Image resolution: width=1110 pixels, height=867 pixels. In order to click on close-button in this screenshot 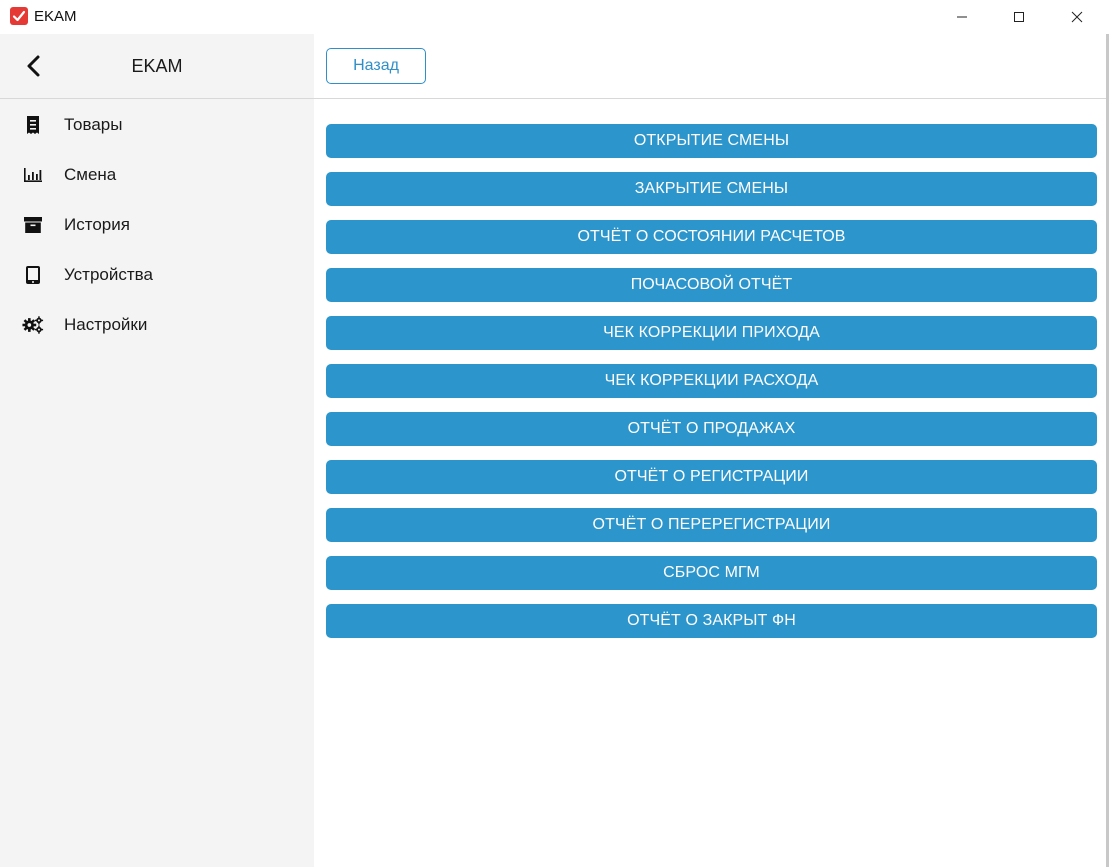, I will do `click(1077, 17)`.